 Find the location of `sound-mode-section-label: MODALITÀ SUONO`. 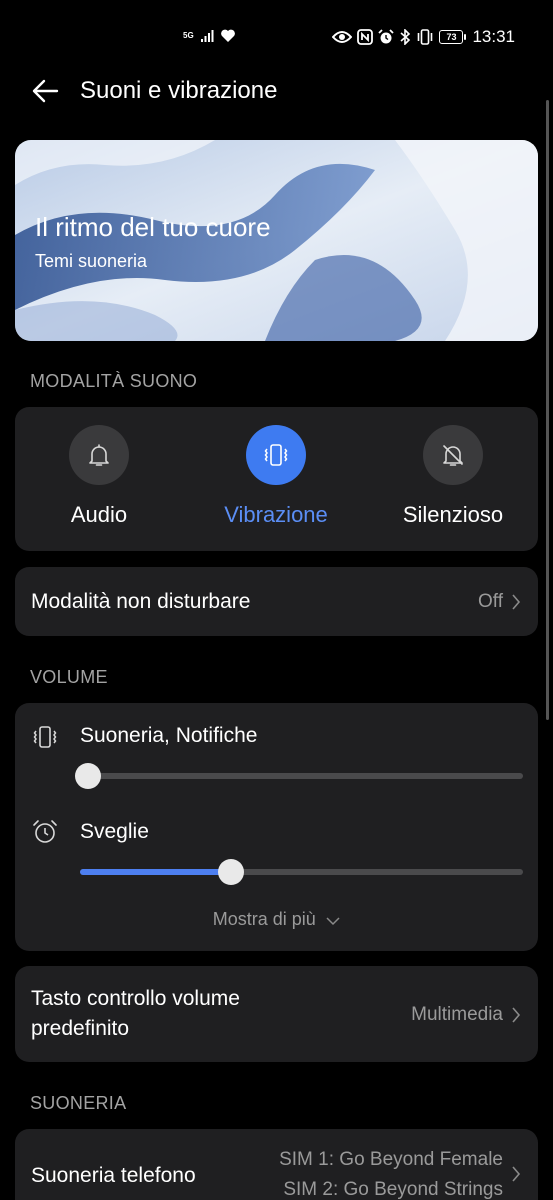

sound-mode-section-label: MODALITÀ SUONO is located at coordinates (114, 381).